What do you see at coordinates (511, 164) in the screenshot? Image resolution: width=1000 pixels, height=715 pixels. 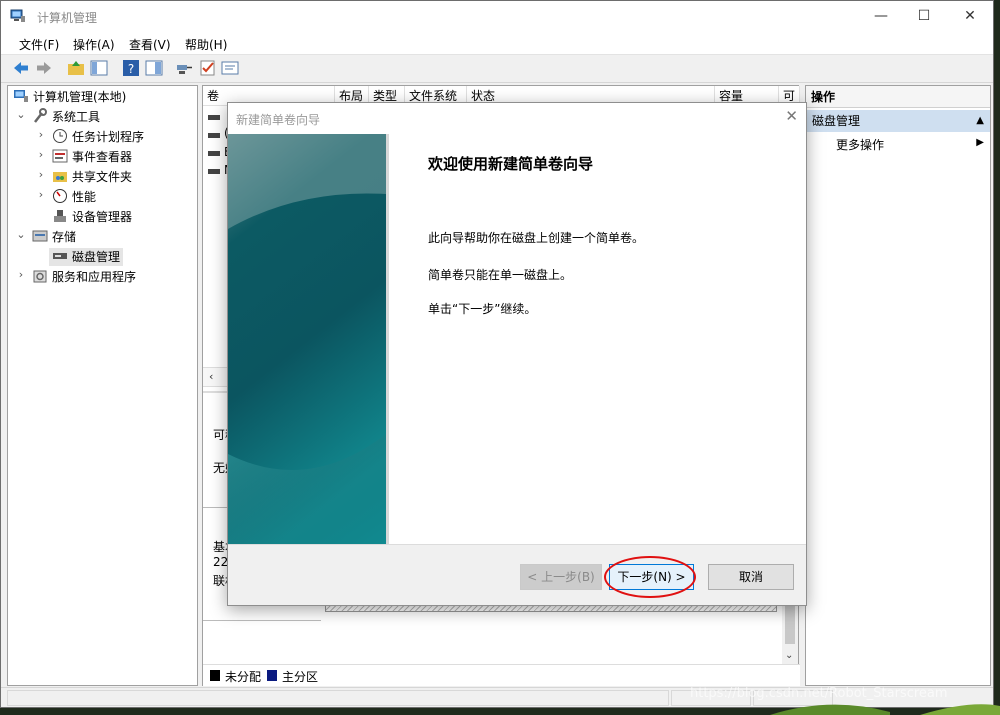 I see `wizard-heading: 欢迎使用新建简单卷向导` at bounding box center [511, 164].